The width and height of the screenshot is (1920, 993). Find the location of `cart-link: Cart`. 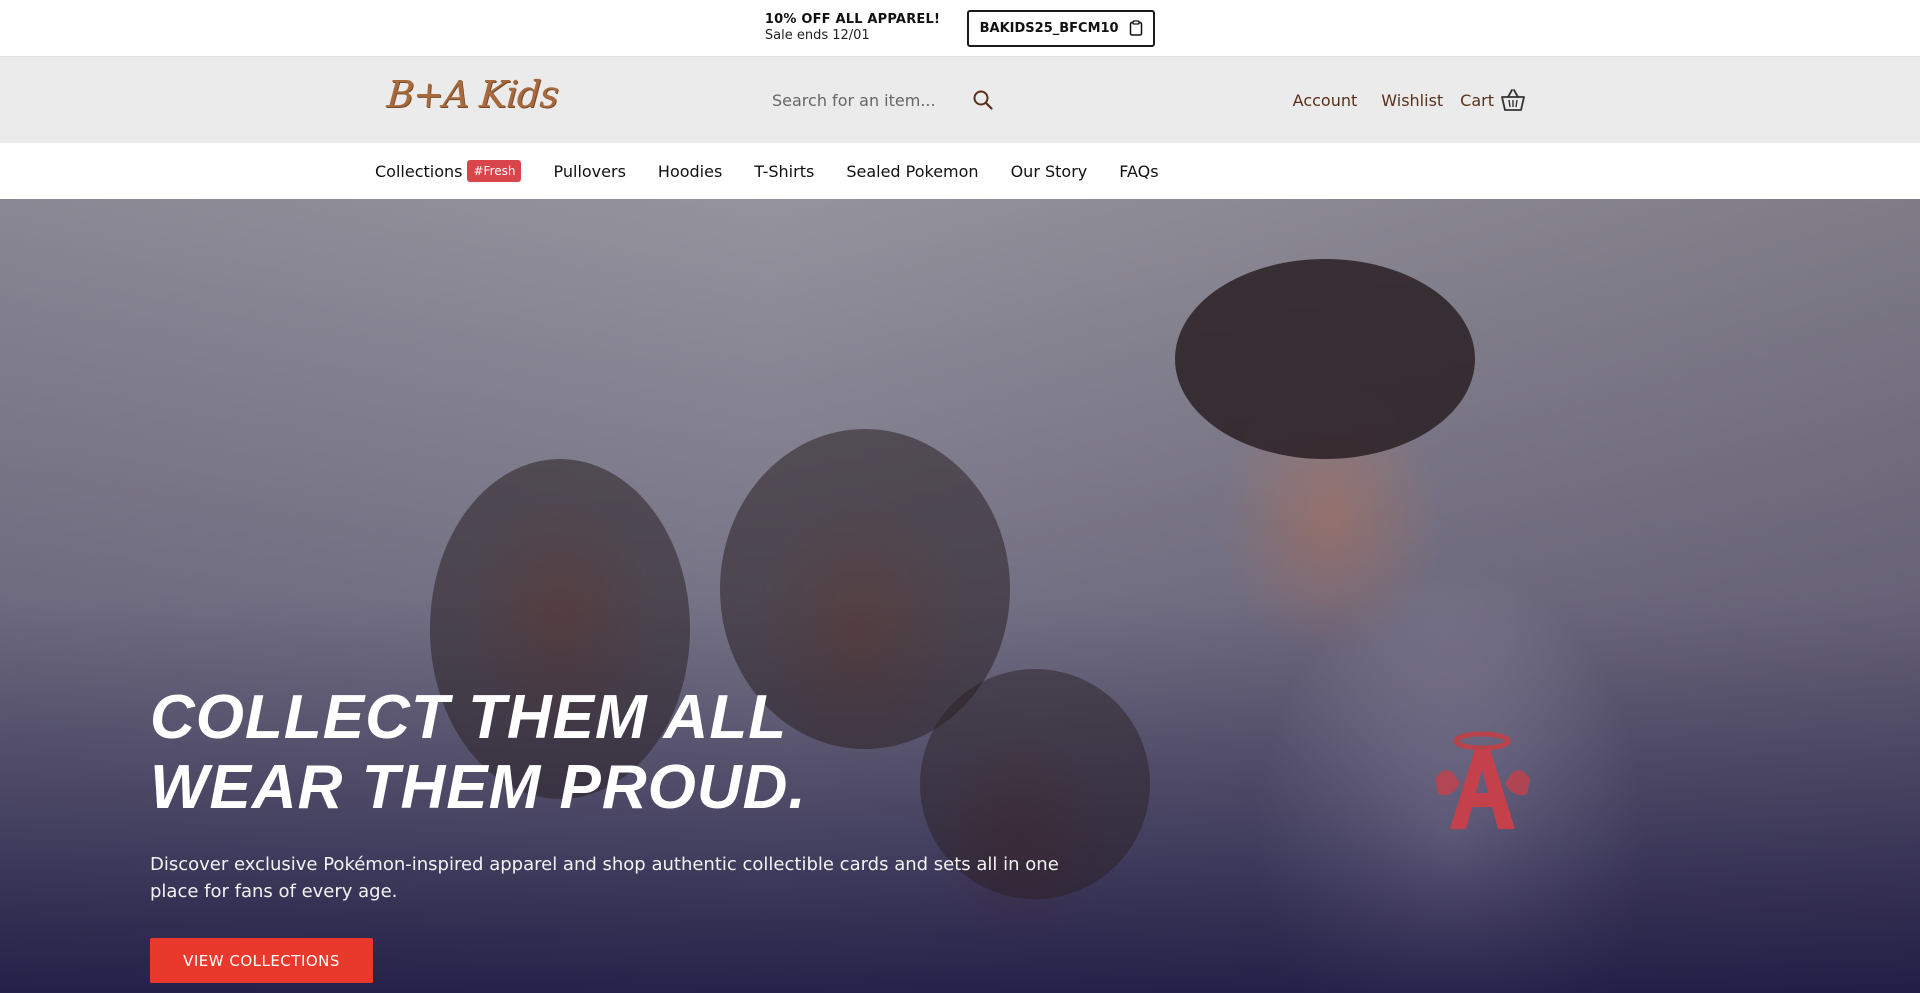

cart-link: Cart is located at coordinates (1493, 100).